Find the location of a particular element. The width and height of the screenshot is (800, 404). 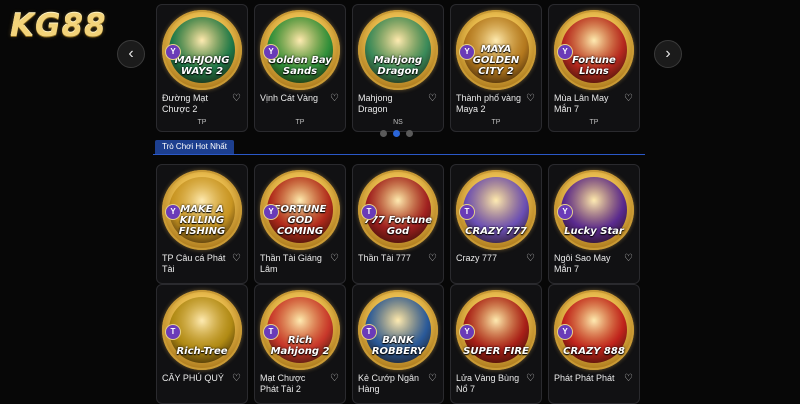

game-thumbnail: MAKE A KILLING FISHING Y is located at coordinates (202, 210).